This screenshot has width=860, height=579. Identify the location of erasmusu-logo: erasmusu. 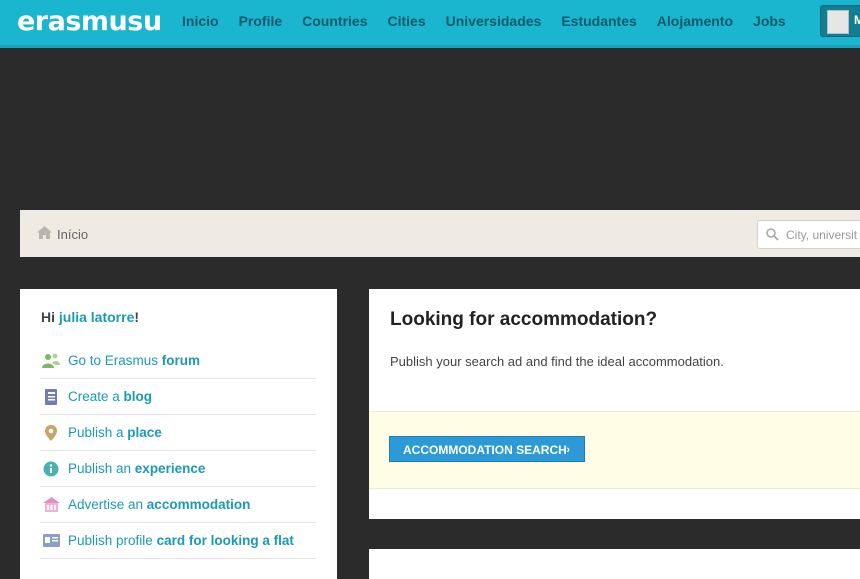
(89, 21).